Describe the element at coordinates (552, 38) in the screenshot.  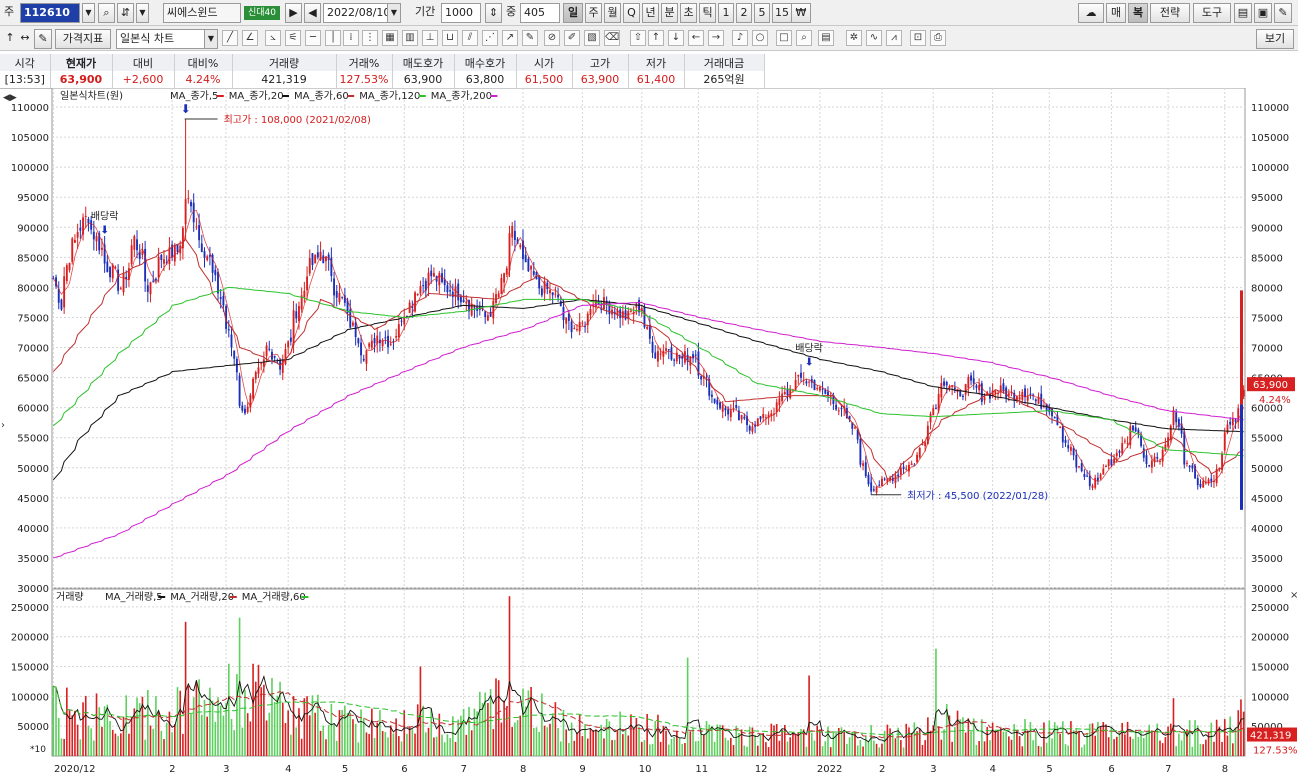
I see `color-picker-icon: ⊘` at that location.